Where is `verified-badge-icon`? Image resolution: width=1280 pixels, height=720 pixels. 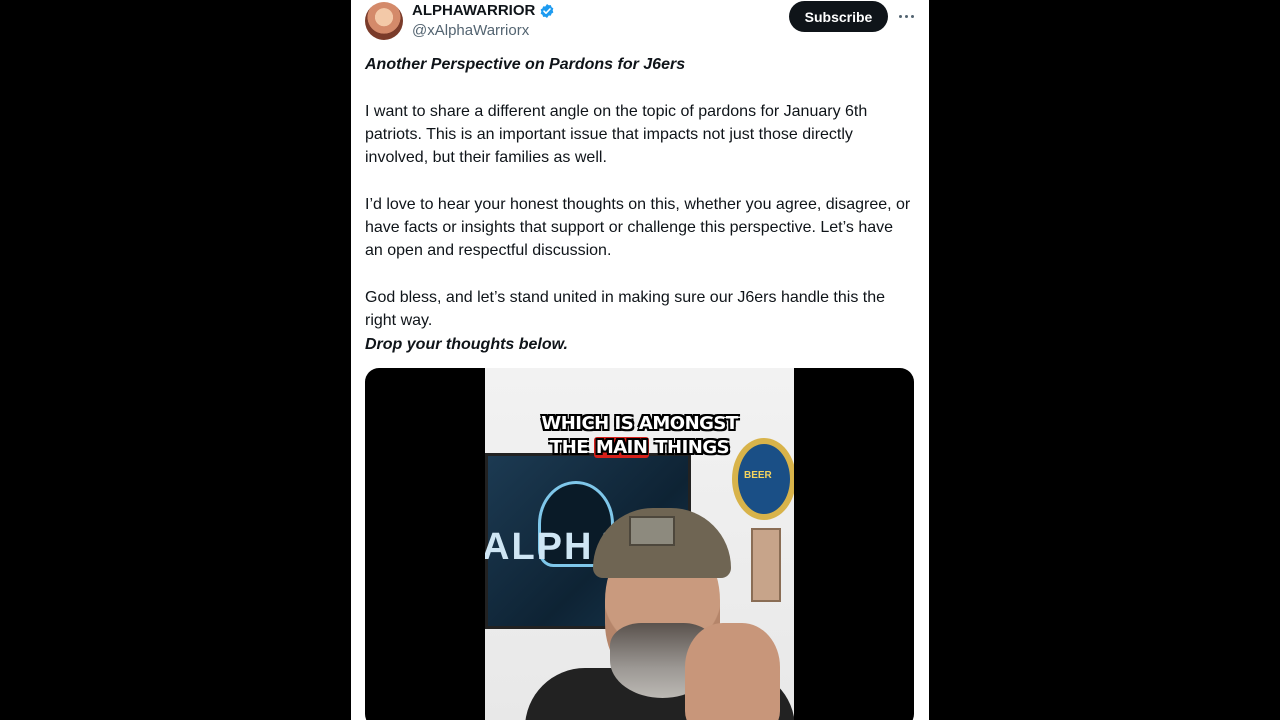 verified-badge-icon is located at coordinates (547, 10).